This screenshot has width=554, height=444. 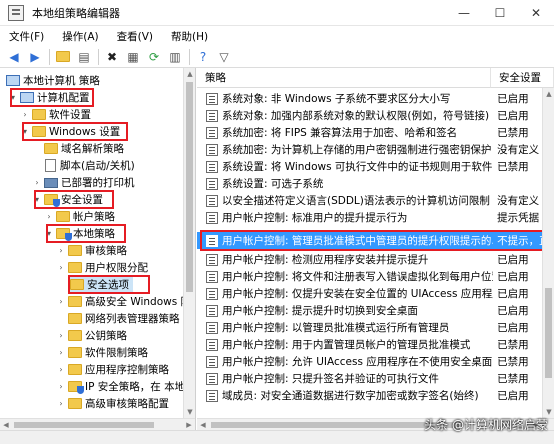 I want to click on policy-row: 系统对象: 加强内部系统对象的默认权限(例如，符号链接) 已启用, so click(x=369, y=115).